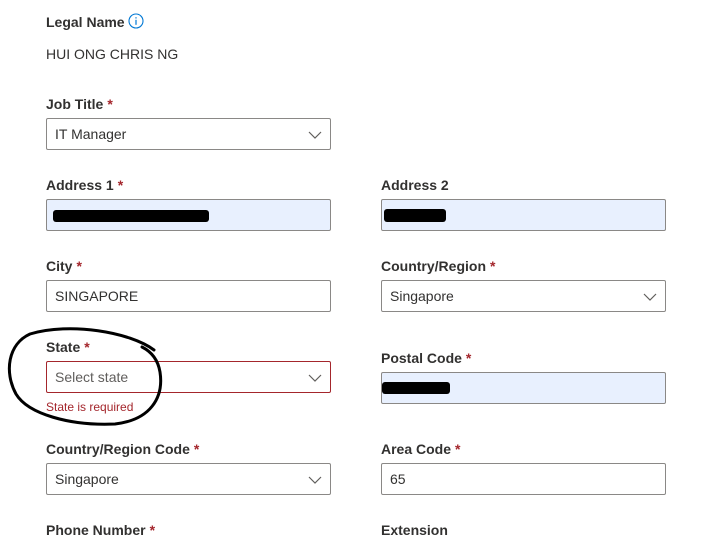 The image size is (717, 539). Describe the element at coordinates (112, 54) in the screenshot. I see `legal-name-value: HUI ONG CHRIS NG` at that location.